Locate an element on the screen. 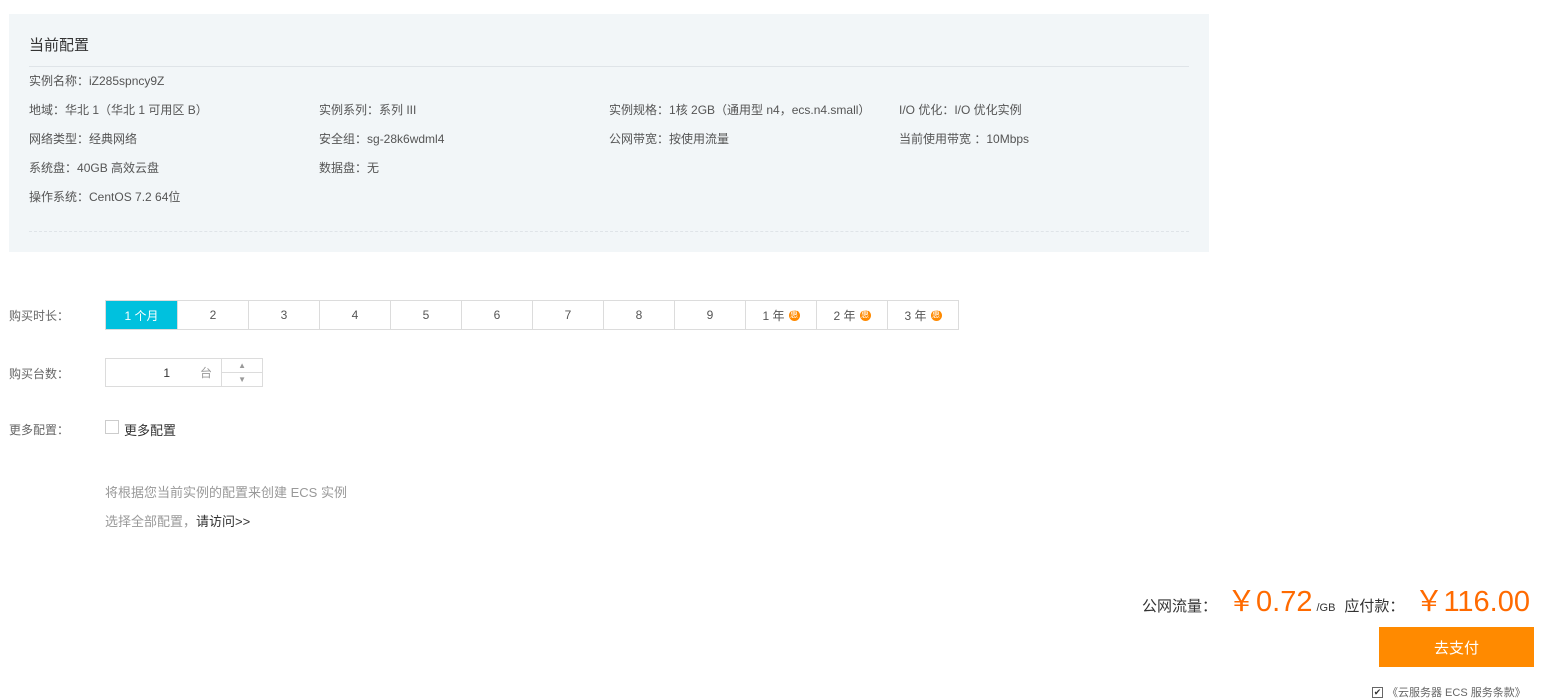 This screenshot has width=1543, height=700. traffic-price-unit: /GB is located at coordinates (1326, 608).